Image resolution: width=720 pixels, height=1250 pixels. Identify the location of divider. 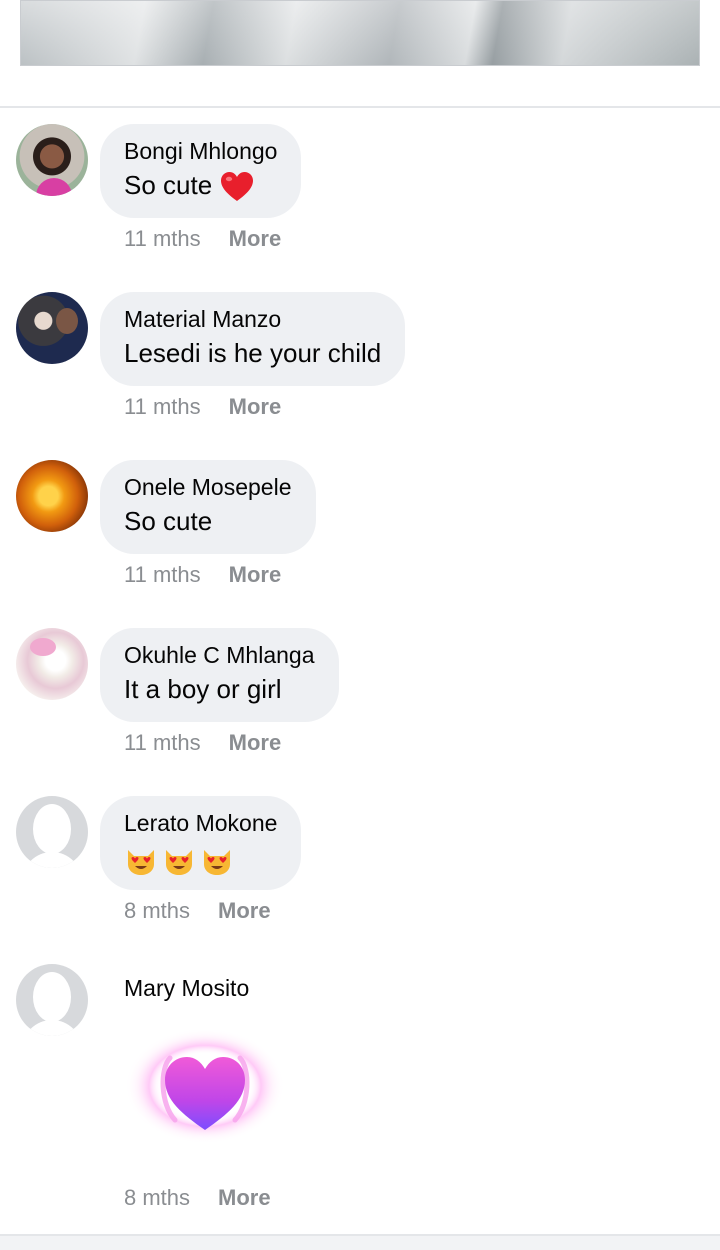
(360, 107).